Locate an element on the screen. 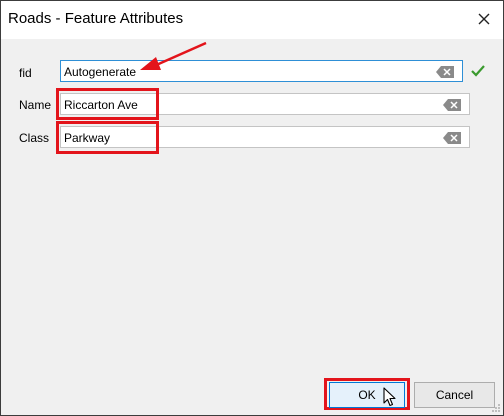 This screenshot has width=504, height=416. resize-grip-icon is located at coordinates (496, 408).